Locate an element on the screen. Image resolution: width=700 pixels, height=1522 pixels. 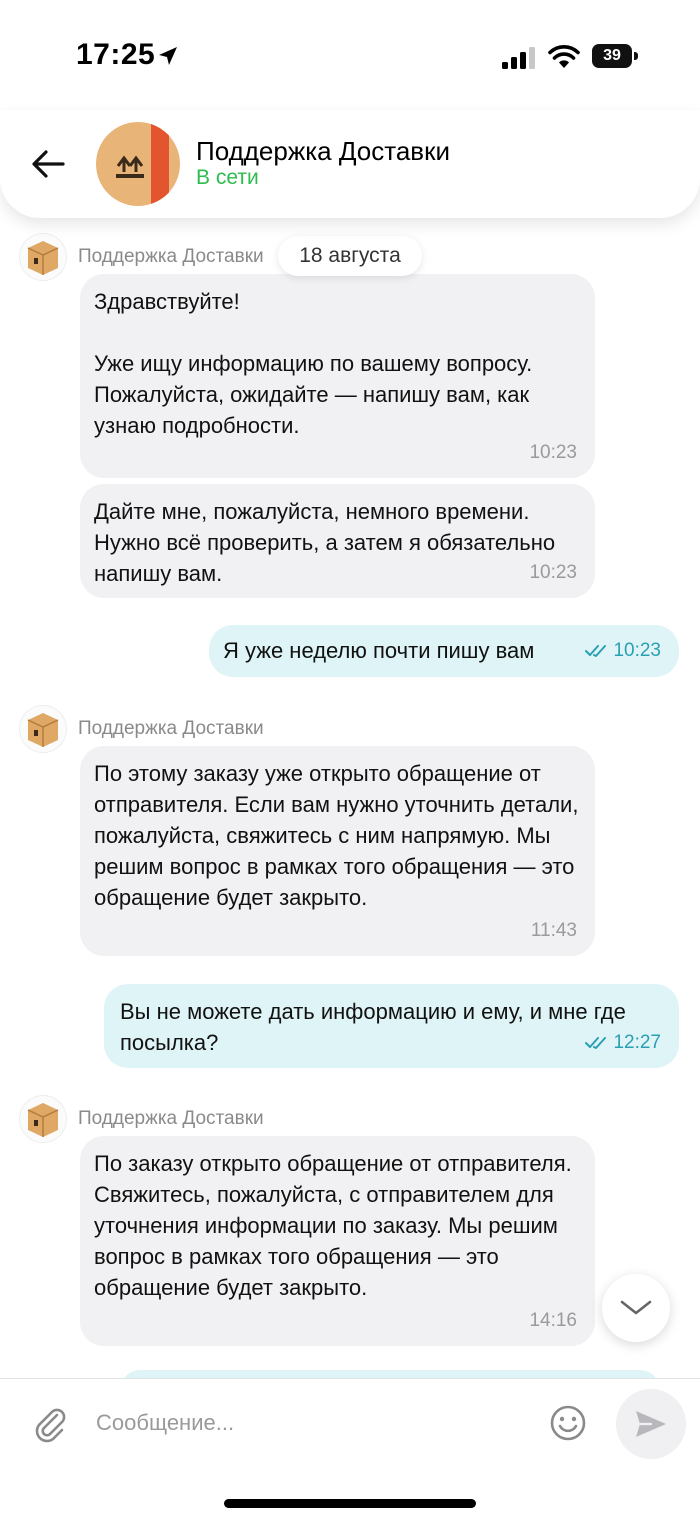
battery-indicator: 39 is located at coordinates (615, 56).